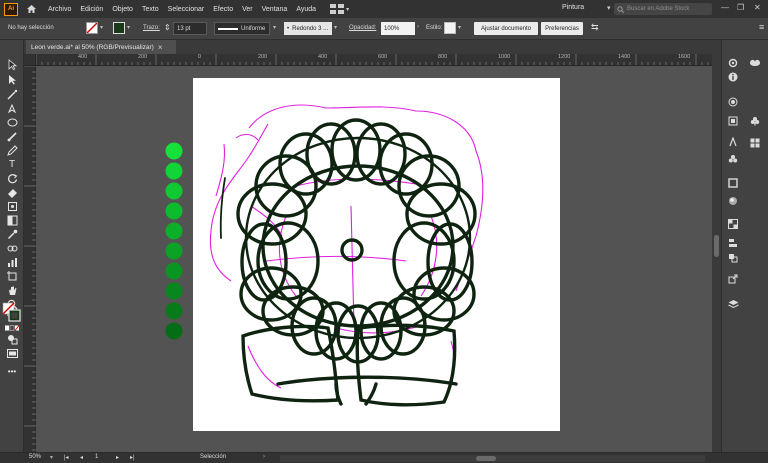  Describe the element at coordinates (733, 159) in the screenshot. I see `symbols-icon` at that location.